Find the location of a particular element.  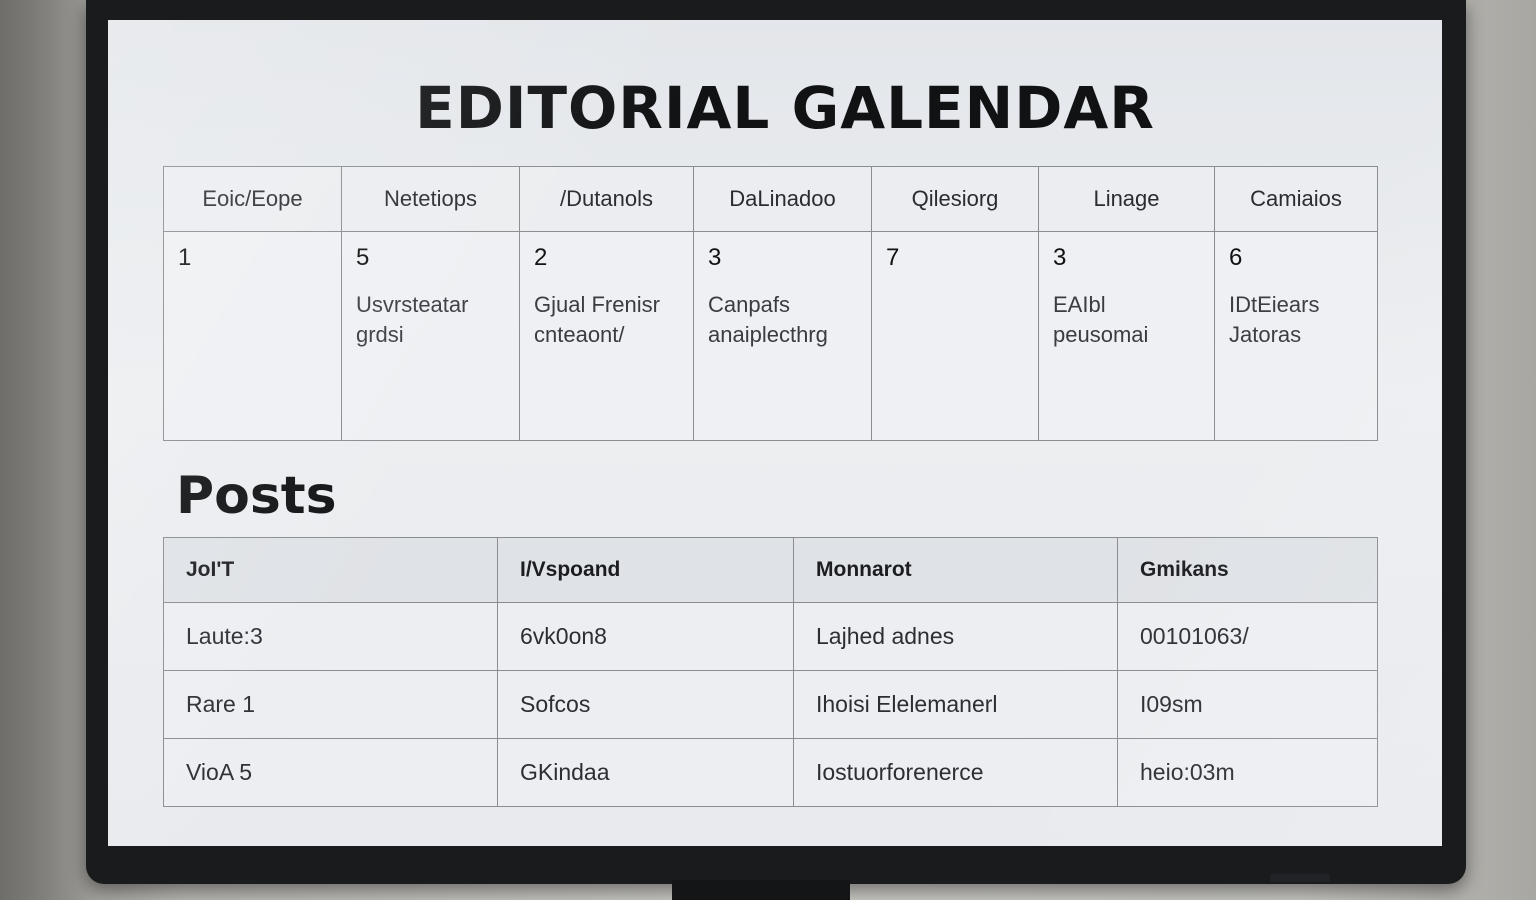

calendar-cell: 6 IDtEiears Jatoras is located at coordinates (1296, 336).